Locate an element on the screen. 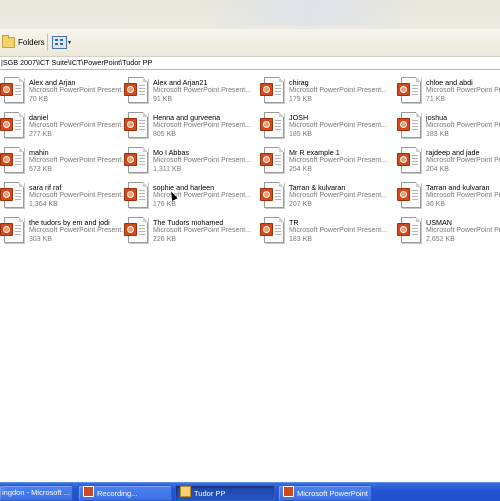 Image resolution: width=500 pixels, height=501 pixels. file-size: 185 KB is located at coordinates (300, 134).